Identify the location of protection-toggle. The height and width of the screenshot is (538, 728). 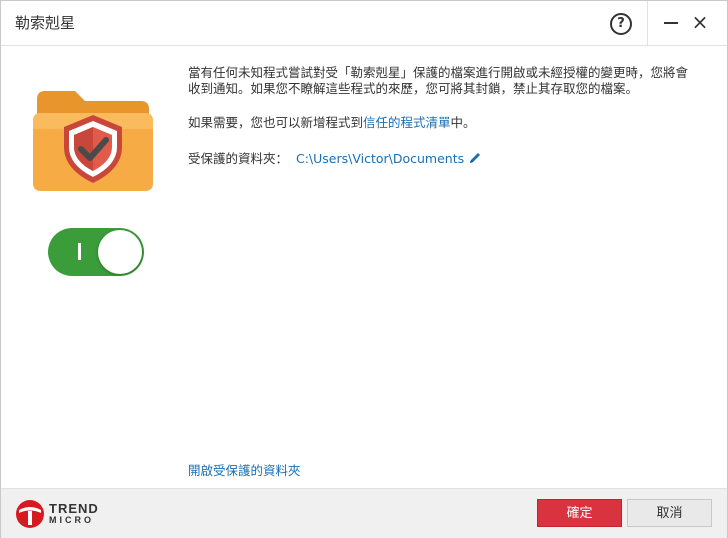
(96, 252).